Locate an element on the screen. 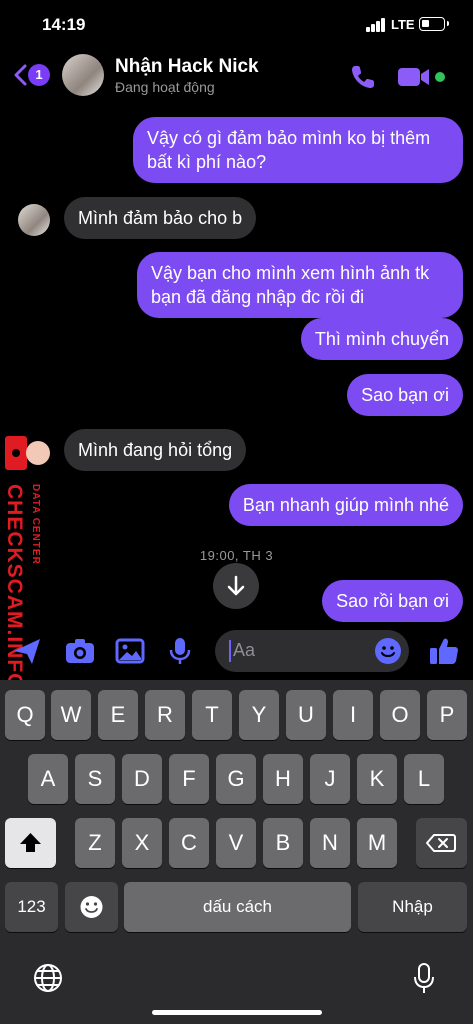 The image size is (473, 1024). key-u: U is located at coordinates (306, 715).